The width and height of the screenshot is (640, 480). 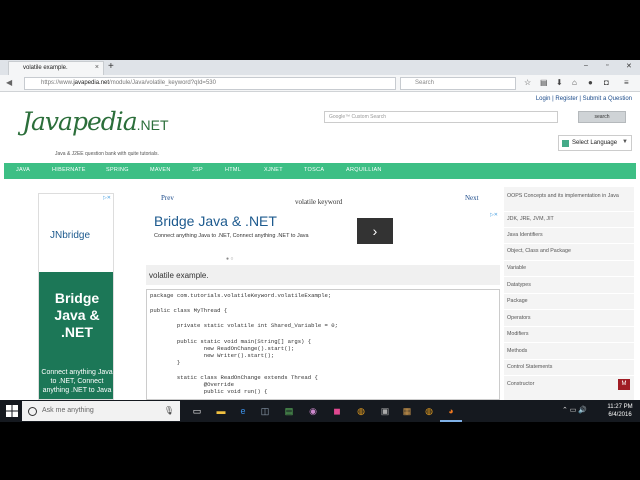 What do you see at coordinates (229, 259) in the screenshot?
I see `carousel-dots: ● ○` at bounding box center [229, 259].